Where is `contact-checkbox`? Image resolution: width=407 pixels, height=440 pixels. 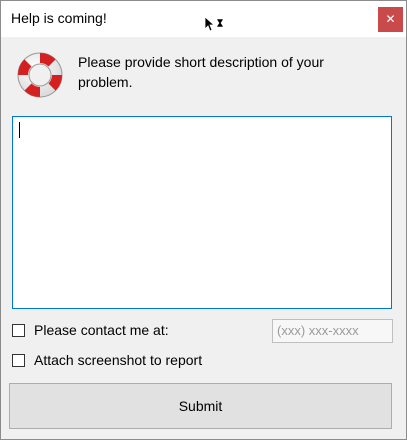 contact-checkbox is located at coordinates (18, 330).